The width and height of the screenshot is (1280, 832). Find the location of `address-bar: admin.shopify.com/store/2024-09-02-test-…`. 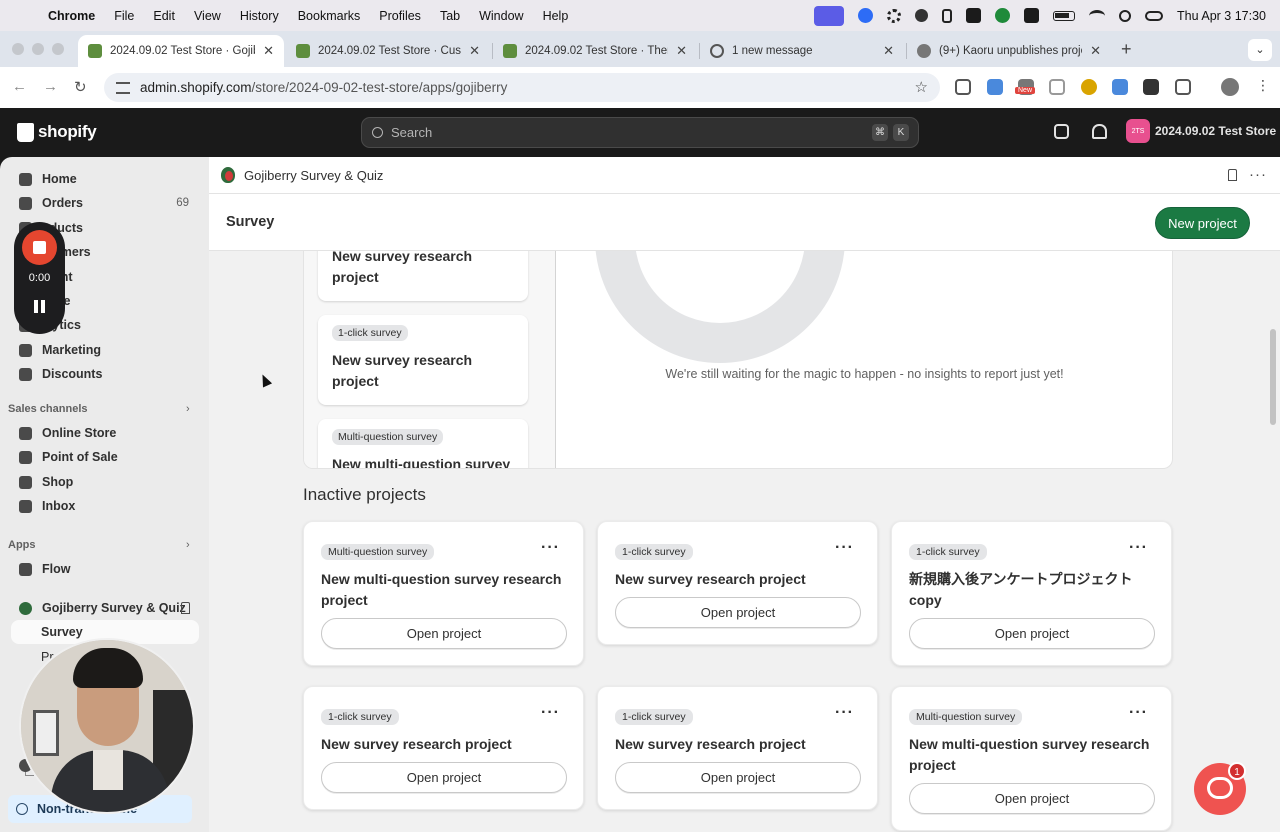

address-bar: admin.shopify.com/store/2024-09-02-test-… is located at coordinates (522, 87).